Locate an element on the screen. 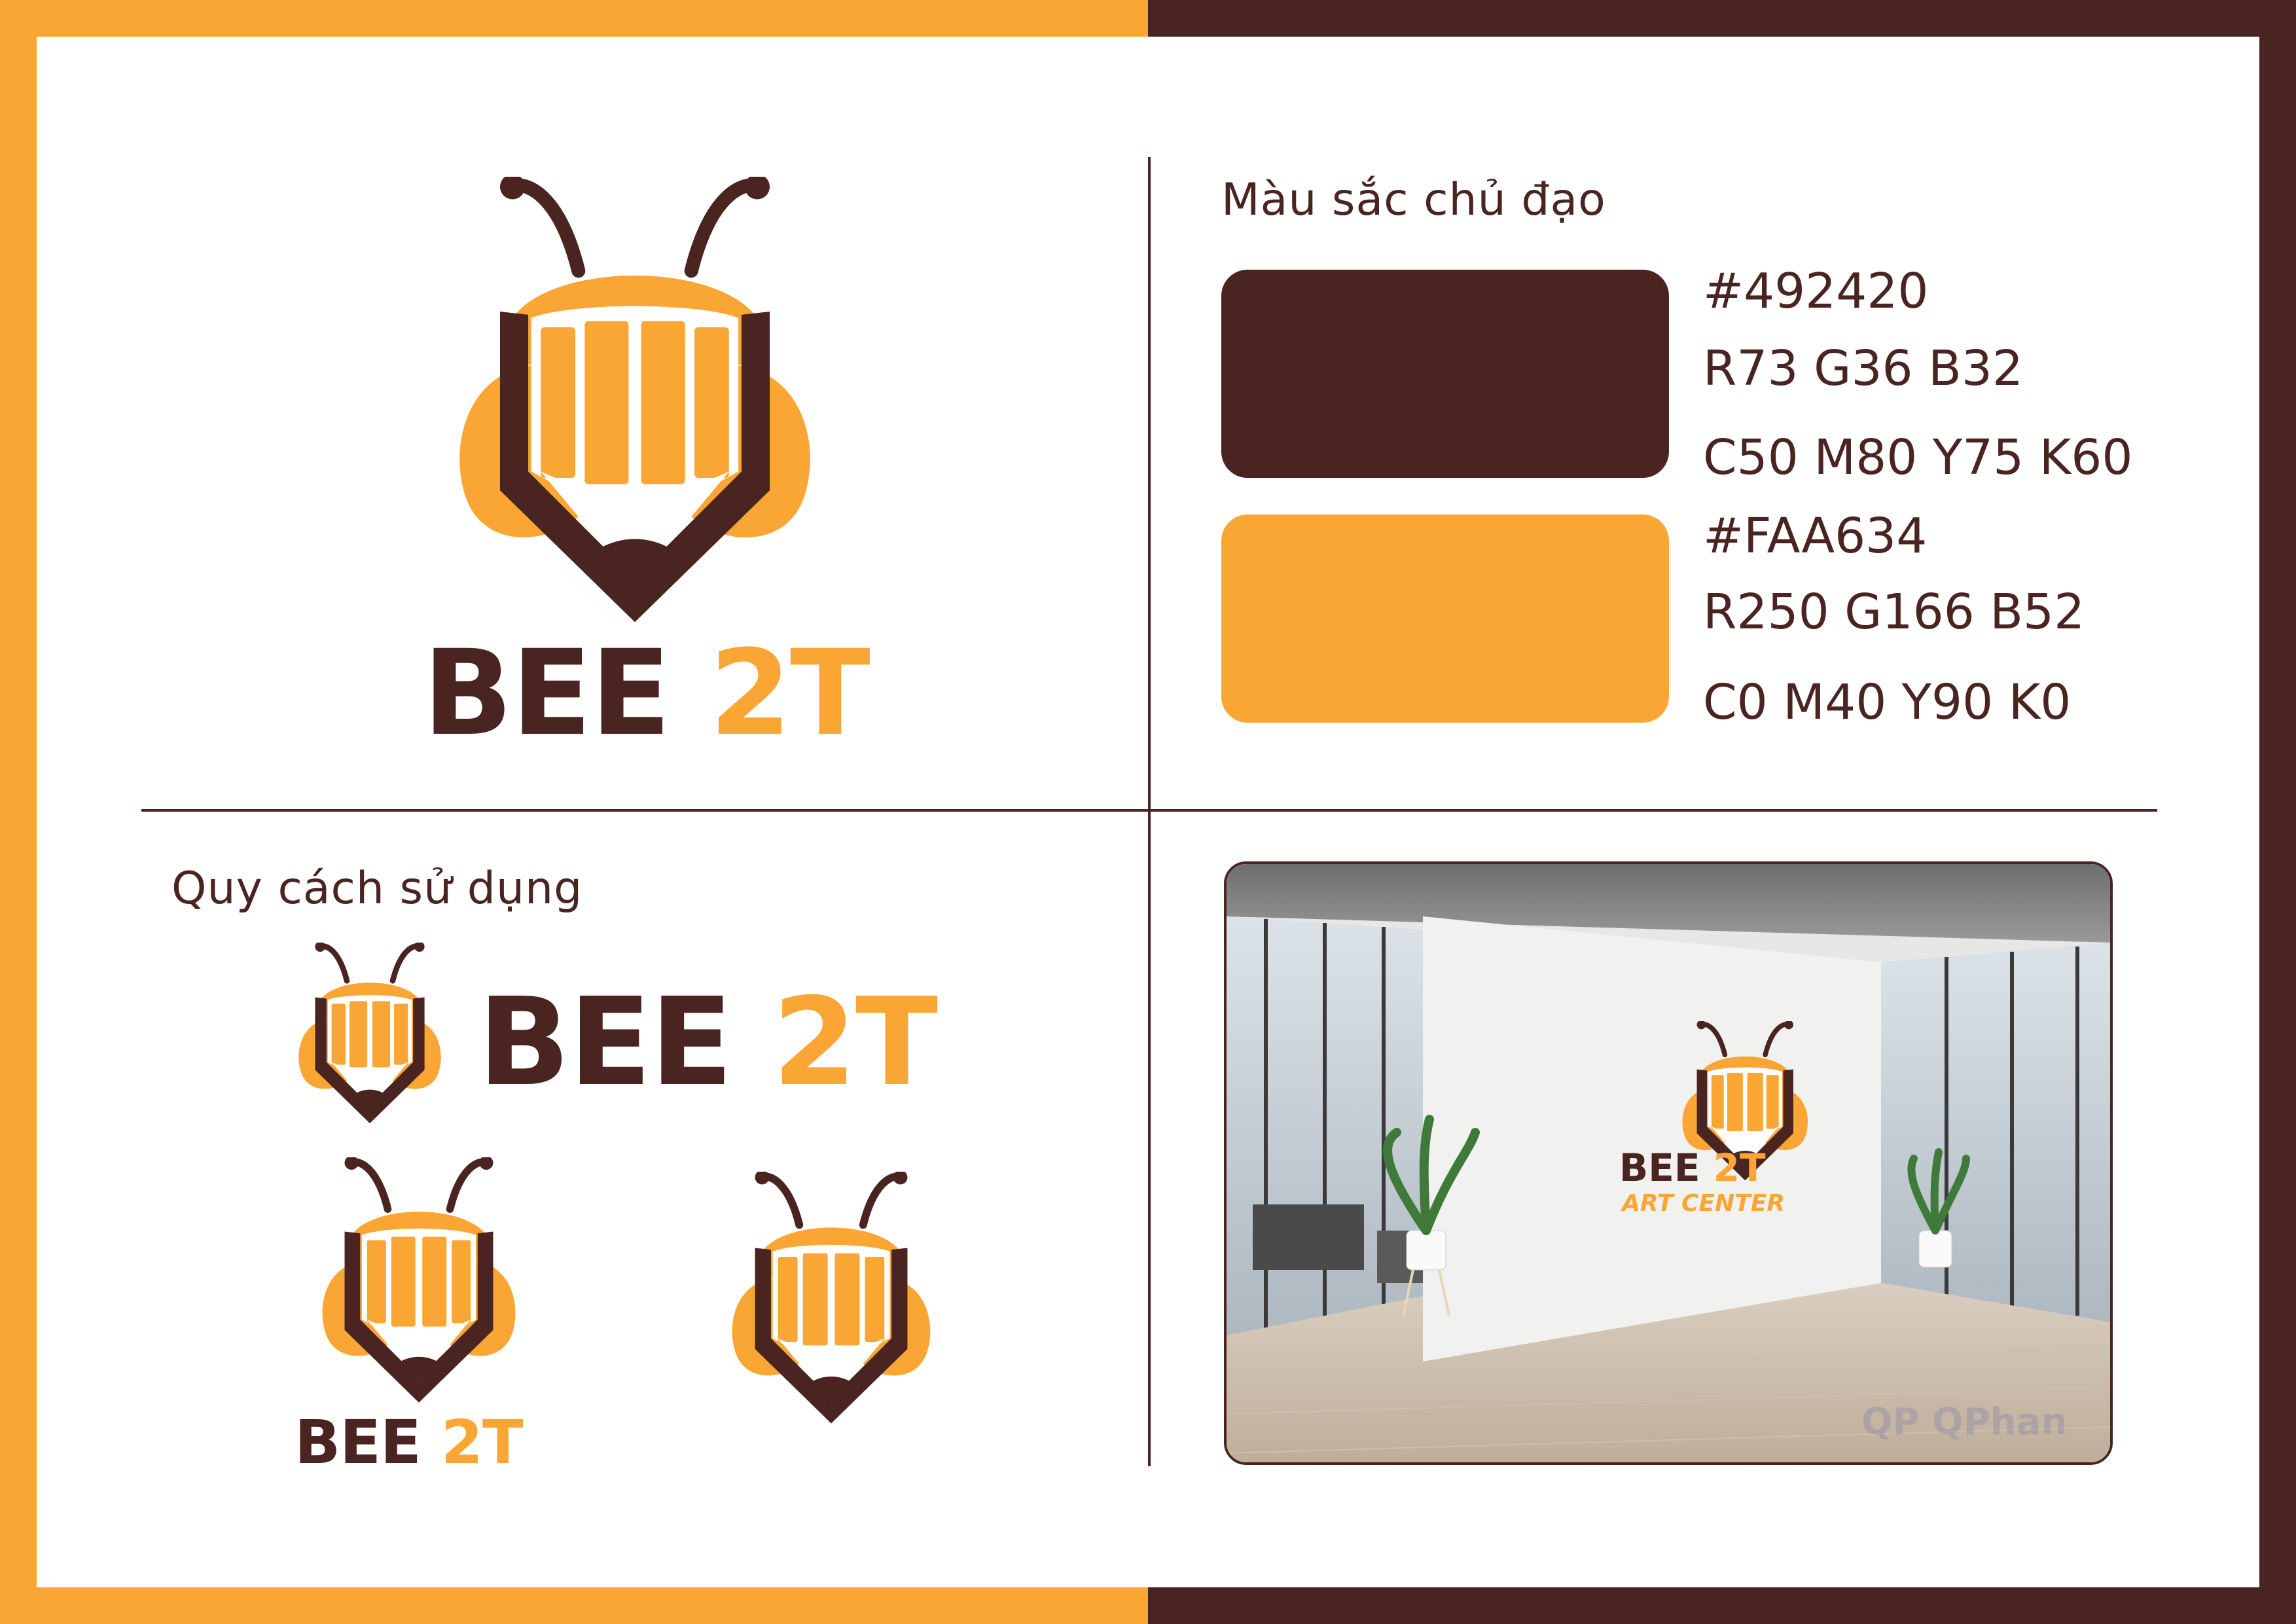  swatch-orange-hex: #FAA634 is located at coordinates (1815, 536).